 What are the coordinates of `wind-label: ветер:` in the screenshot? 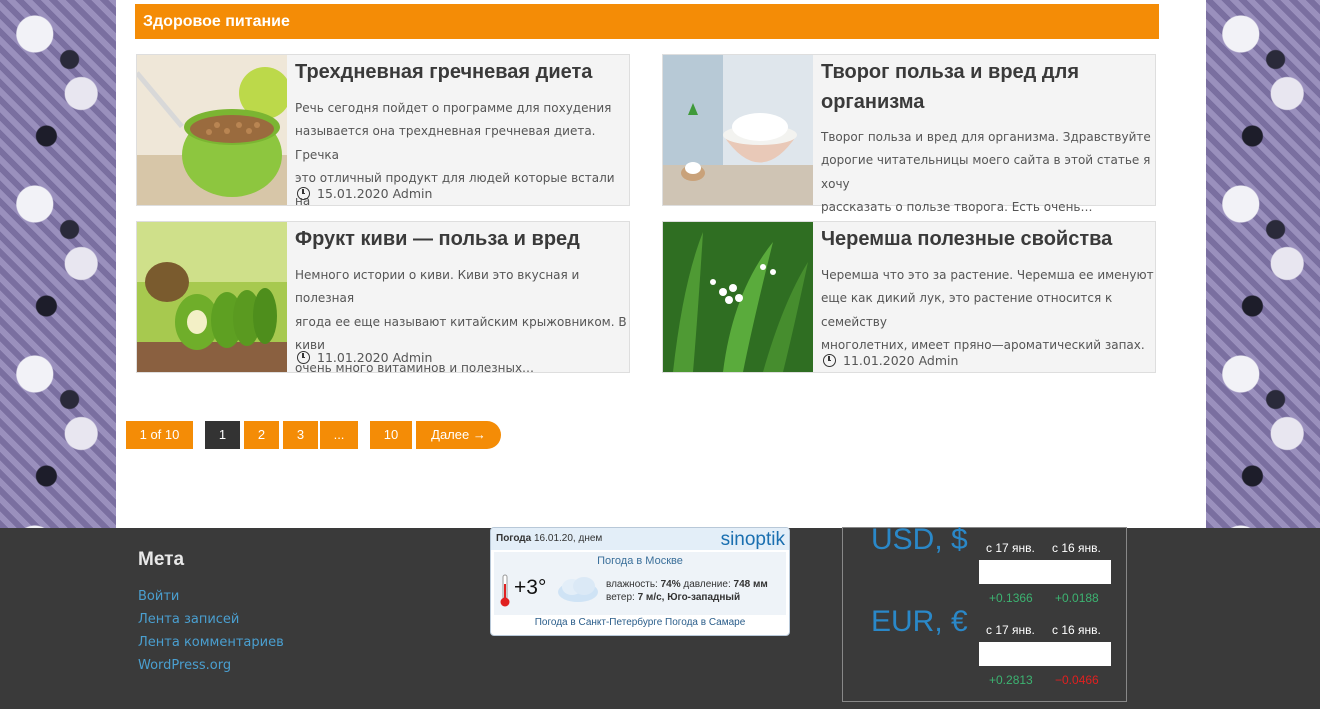 It's located at (620, 597).